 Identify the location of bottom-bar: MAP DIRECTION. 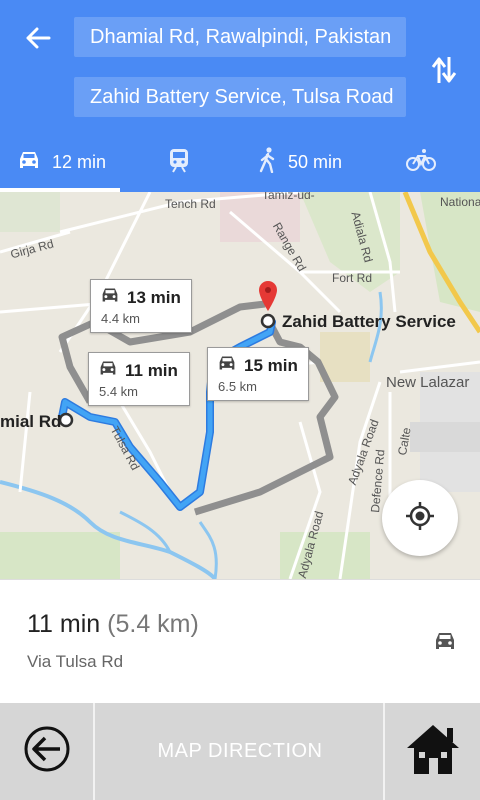
(240, 751).